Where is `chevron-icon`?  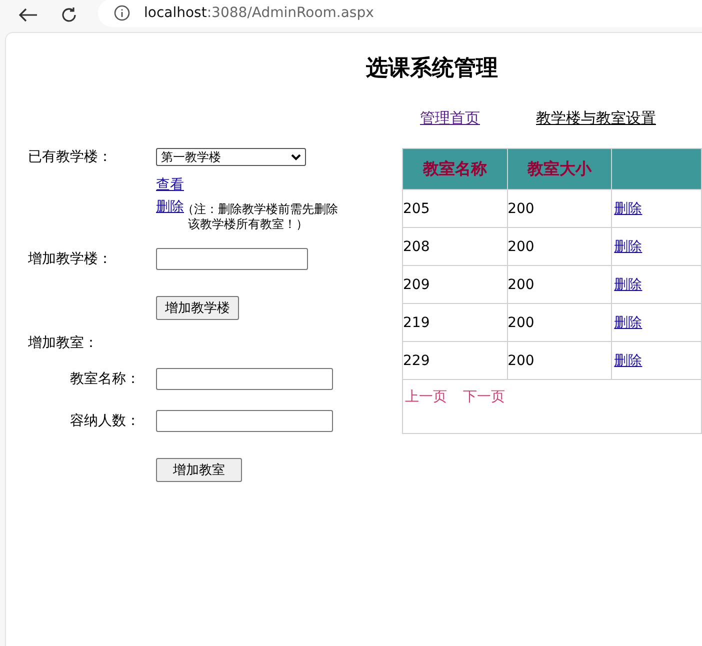
chevron-icon is located at coordinates (296, 157).